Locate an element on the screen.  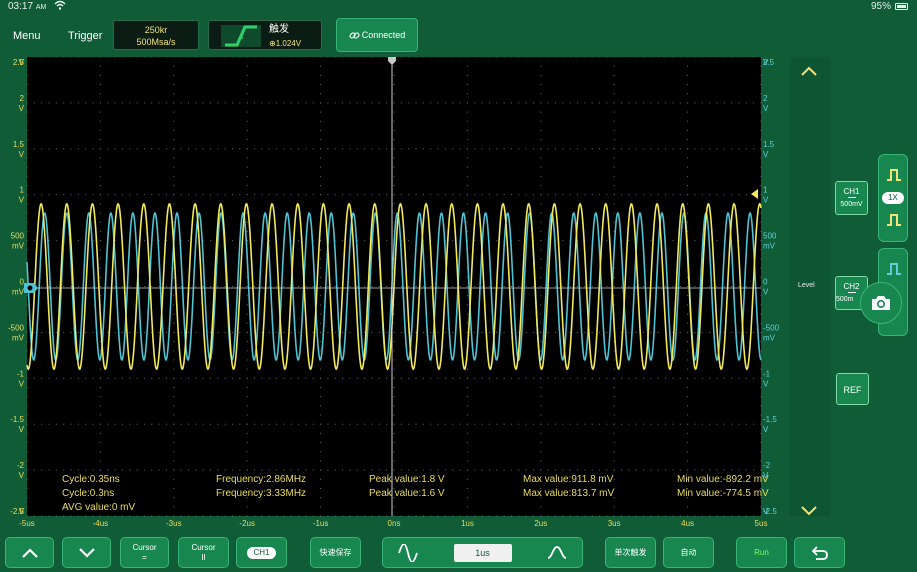
back-button is located at coordinates (819, 552).